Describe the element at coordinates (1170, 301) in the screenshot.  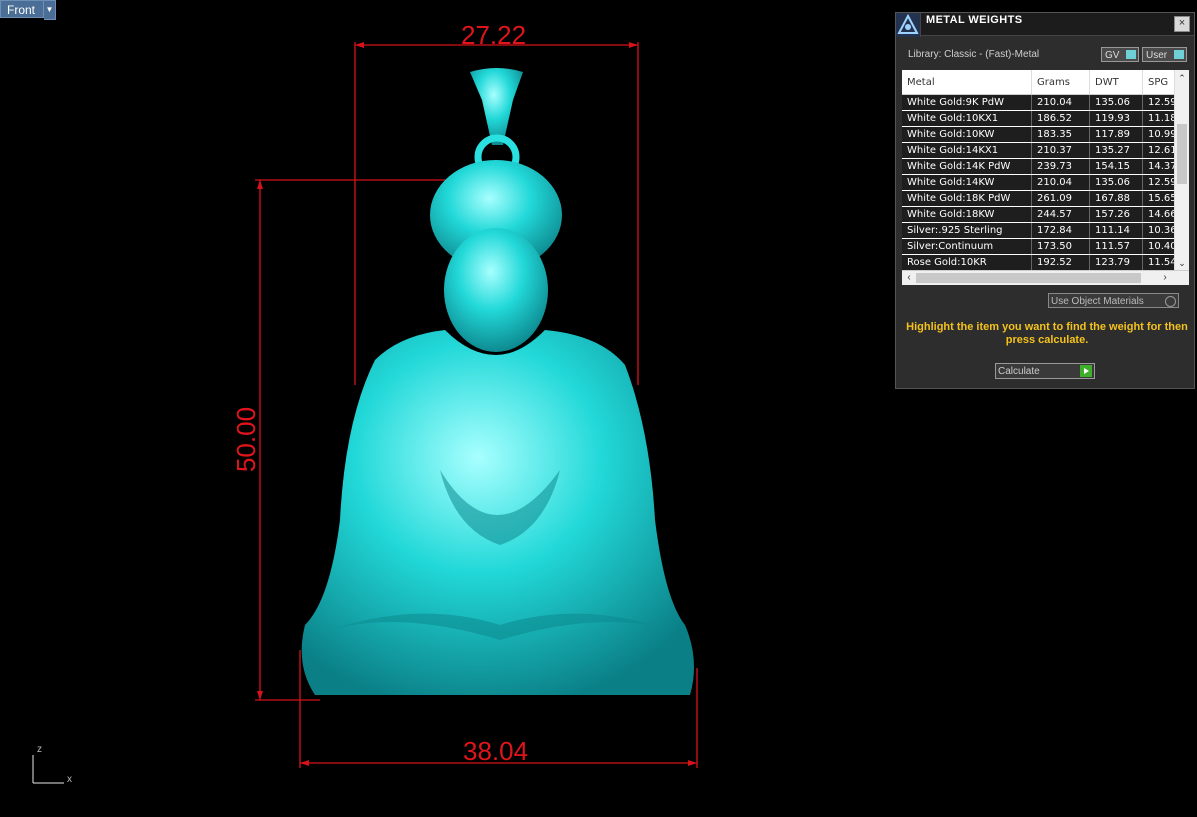
I see `radio-icon` at that location.